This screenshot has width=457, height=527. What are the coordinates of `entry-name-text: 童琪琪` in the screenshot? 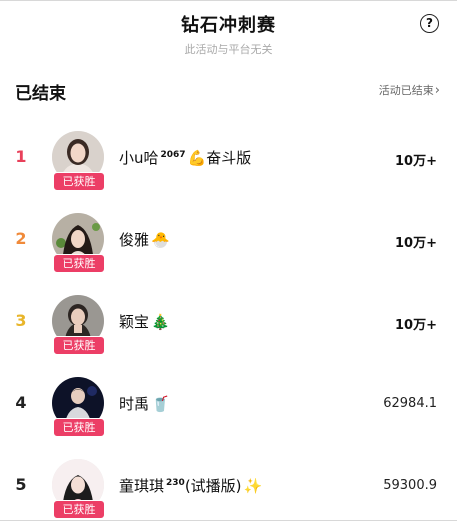 It's located at (142, 486).